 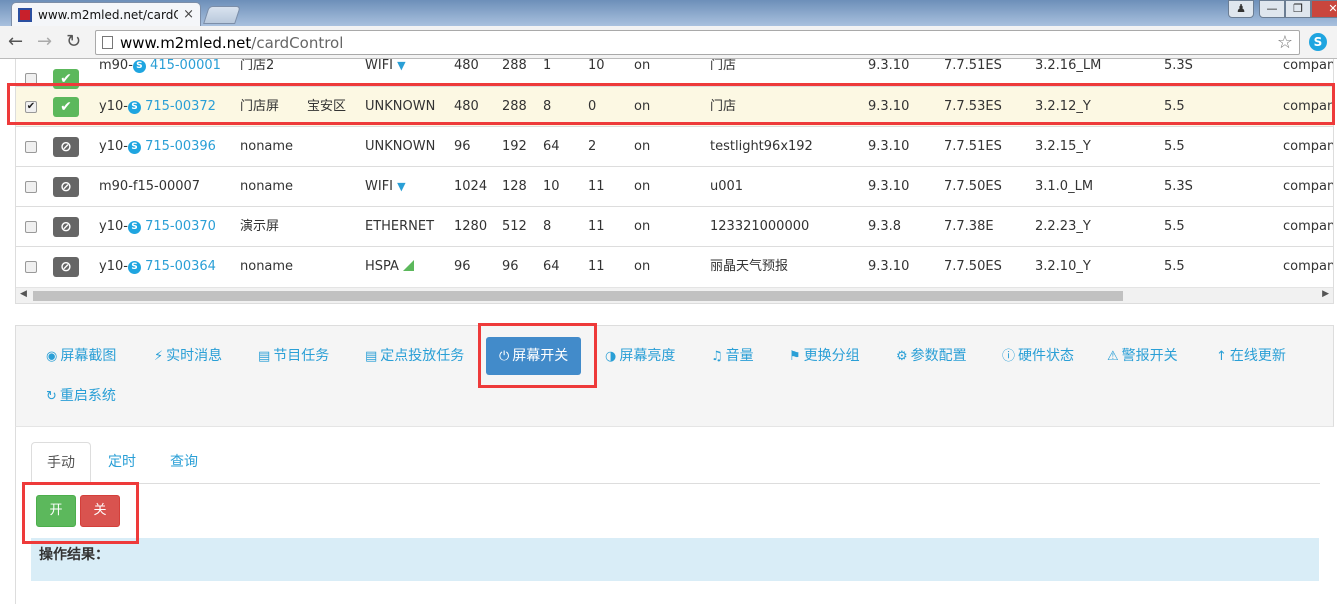 I want to click on version-2: 7.7.38E, so click(x=969, y=226).